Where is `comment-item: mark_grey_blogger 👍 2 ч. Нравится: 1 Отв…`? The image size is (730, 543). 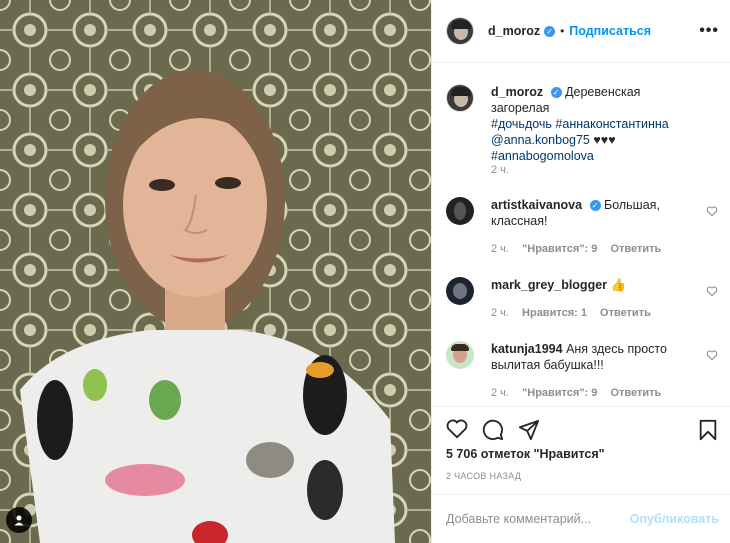 comment-item: mark_grey_blogger 👍 2 ч. Нравится: 1 Отв… is located at coordinates (582, 302).